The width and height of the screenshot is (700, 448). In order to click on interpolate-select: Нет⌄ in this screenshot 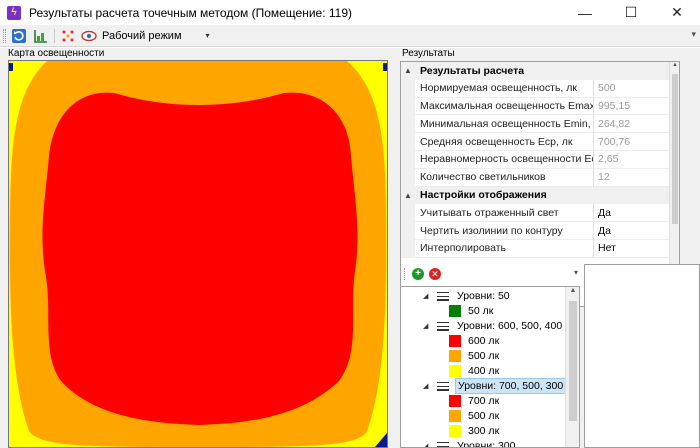, I will do `click(636, 249)`.